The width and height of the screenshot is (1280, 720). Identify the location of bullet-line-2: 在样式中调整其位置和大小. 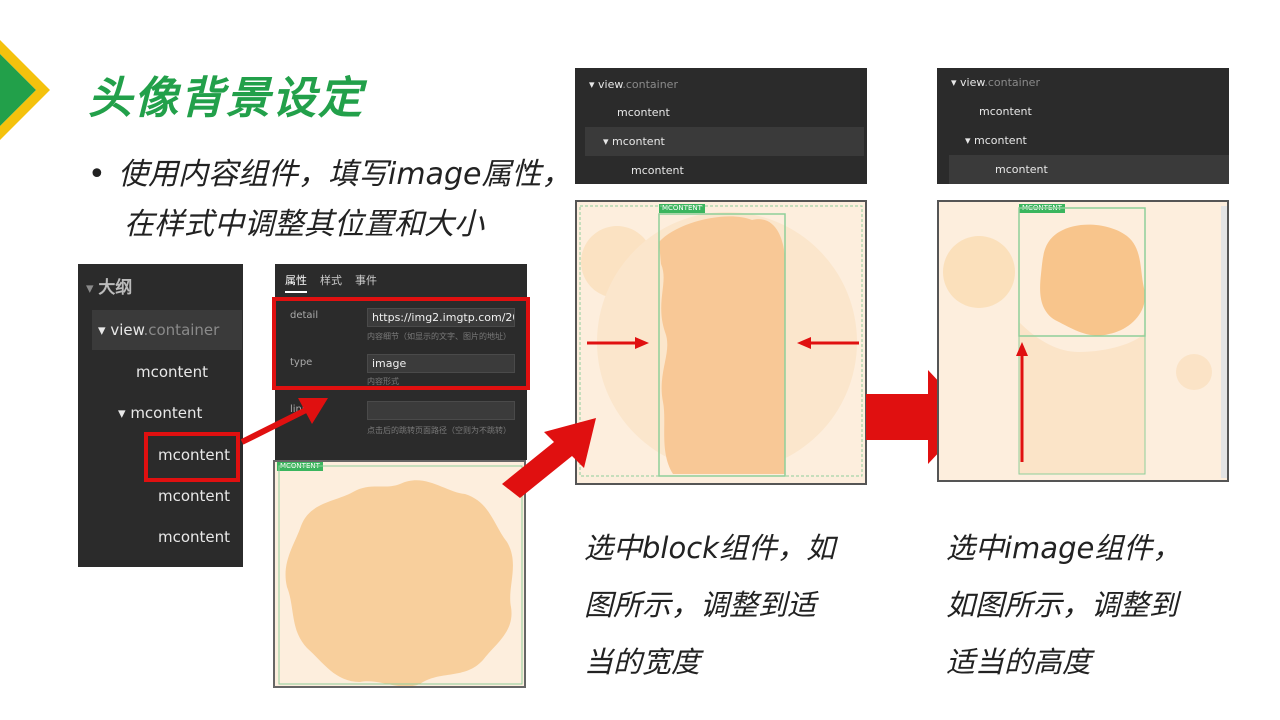
(304, 224).